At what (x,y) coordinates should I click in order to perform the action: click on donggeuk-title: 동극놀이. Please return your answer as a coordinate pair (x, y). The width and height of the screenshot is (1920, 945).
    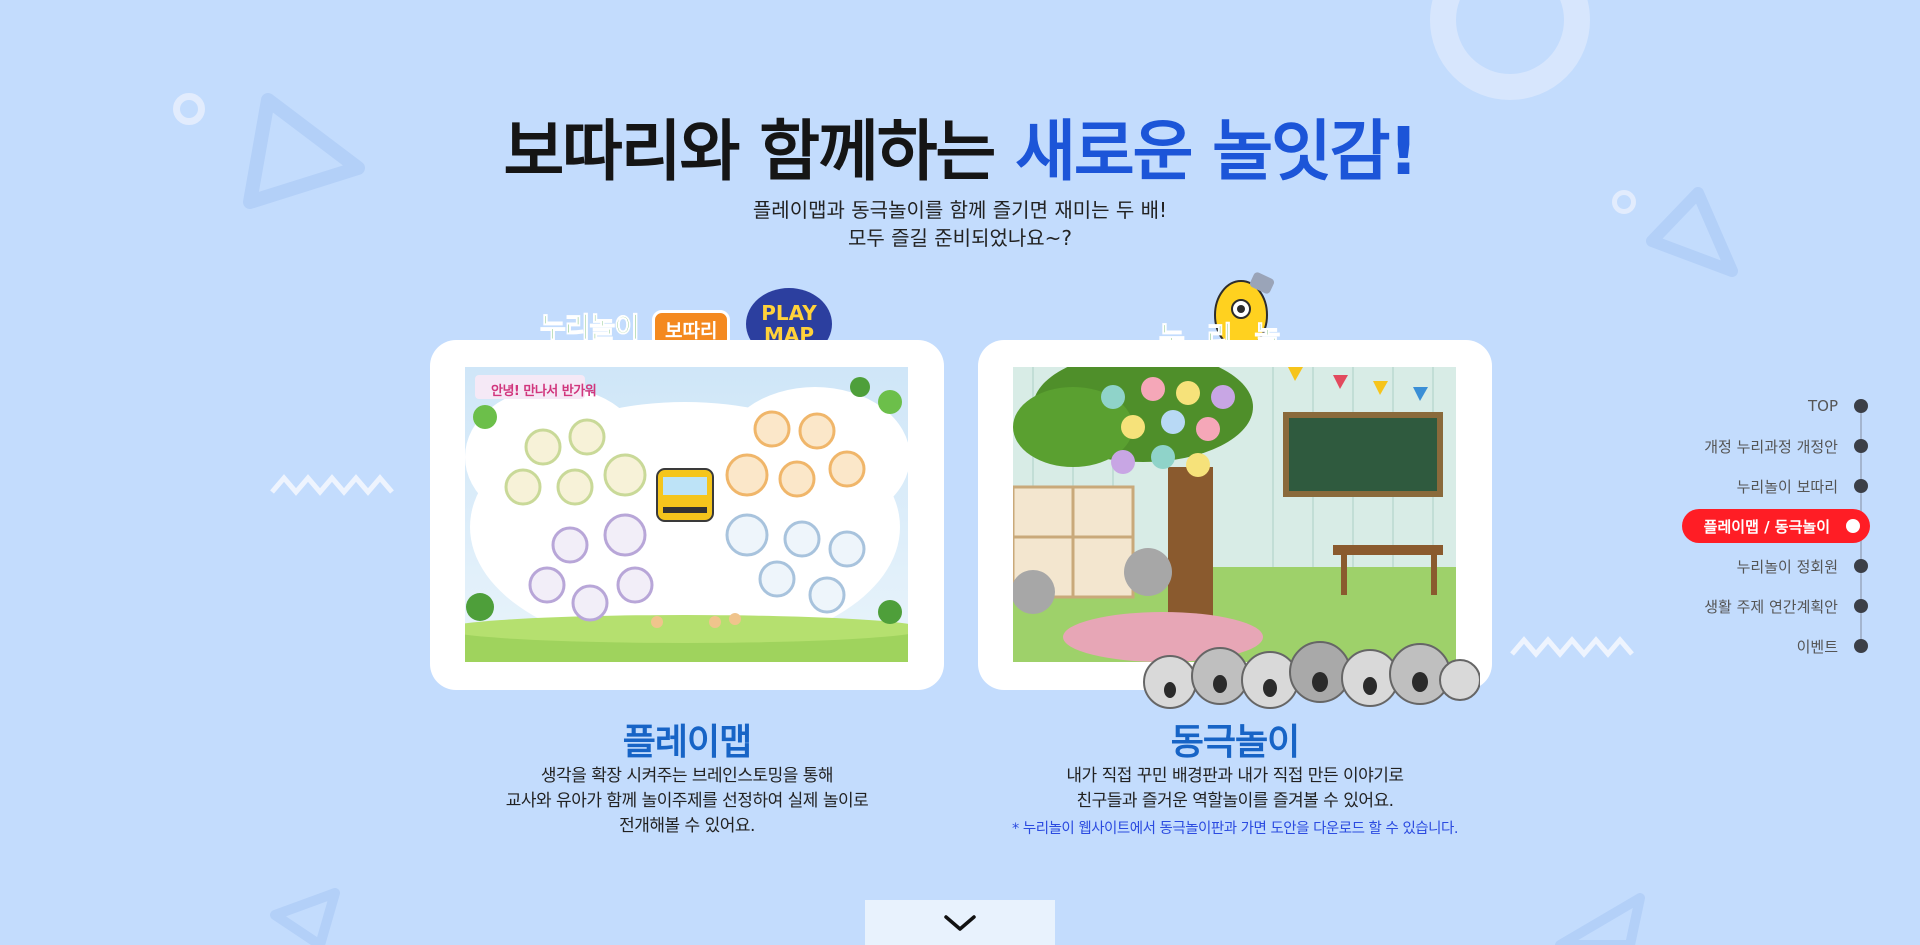
    Looking at the image, I should click on (1235, 742).